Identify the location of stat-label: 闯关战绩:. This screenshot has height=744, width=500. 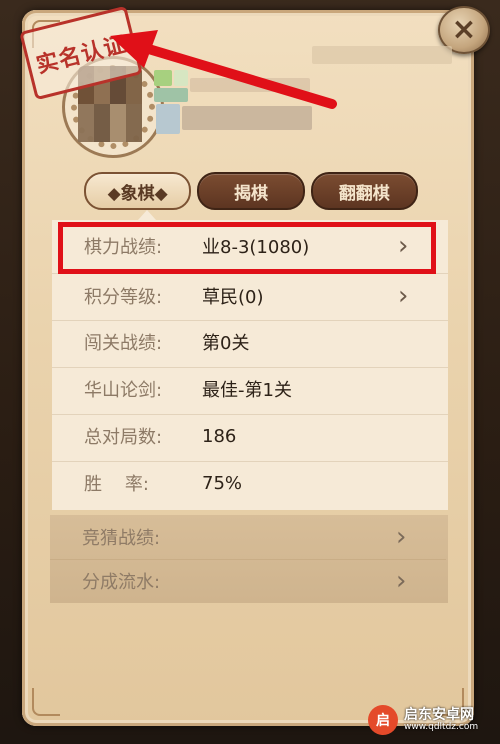
(123, 343).